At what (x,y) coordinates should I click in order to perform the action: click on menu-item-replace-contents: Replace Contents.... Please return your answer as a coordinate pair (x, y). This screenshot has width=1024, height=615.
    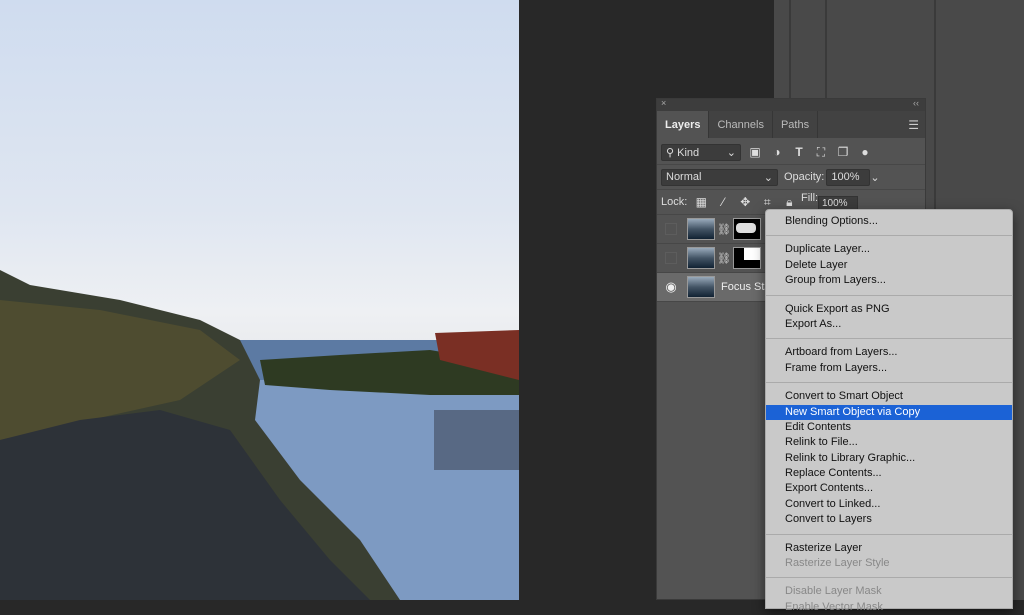
    Looking at the image, I should click on (889, 473).